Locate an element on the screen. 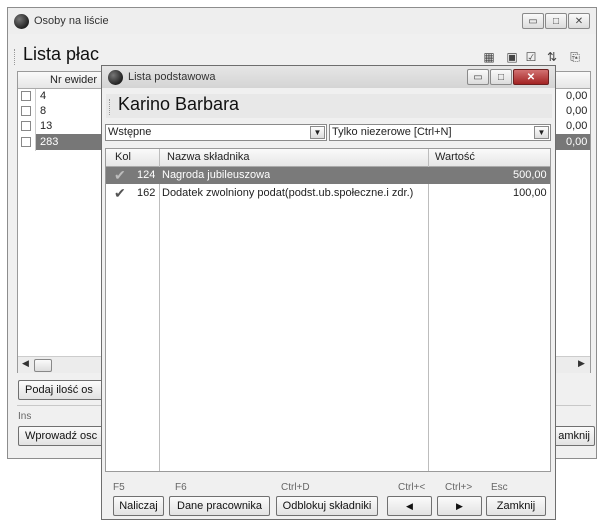  scrollbar-thumb is located at coordinates (43, 365).